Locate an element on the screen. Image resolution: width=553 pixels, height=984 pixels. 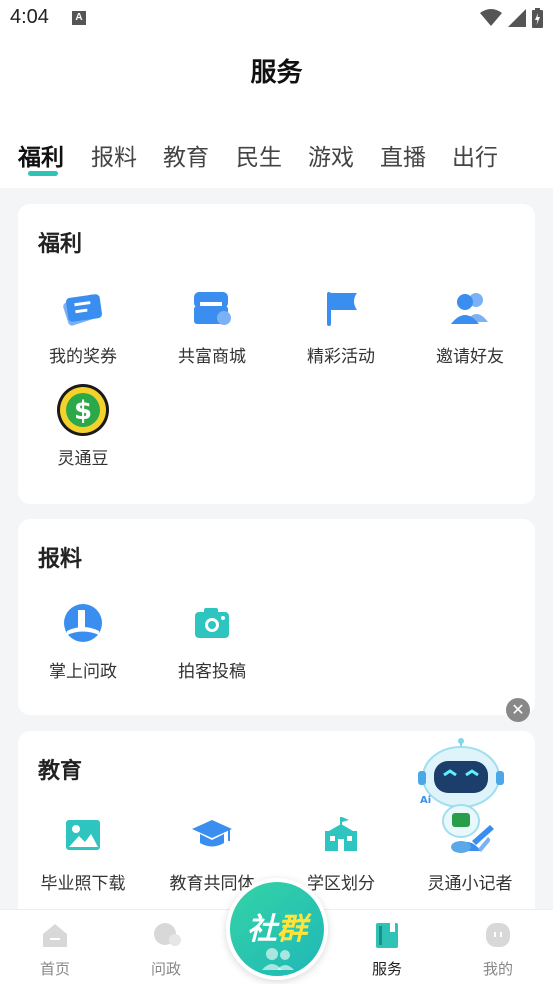
welfare-item-label: 精彩活动 is located at coordinates (341, 357).